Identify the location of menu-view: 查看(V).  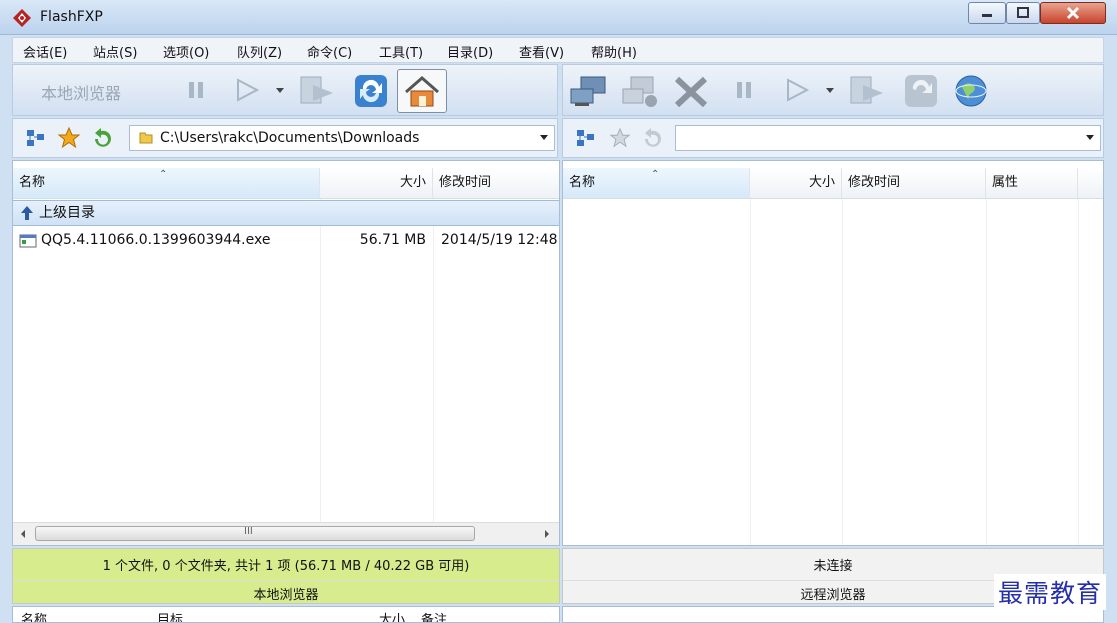
(541, 51).